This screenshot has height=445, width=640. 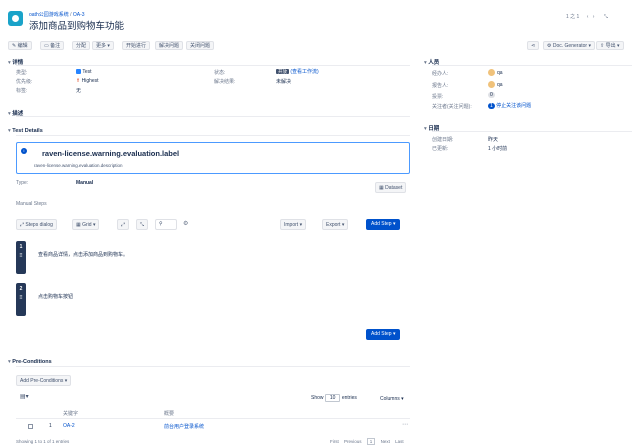 I want to click on next-issue-icon: ›, so click(x=594, y=17).